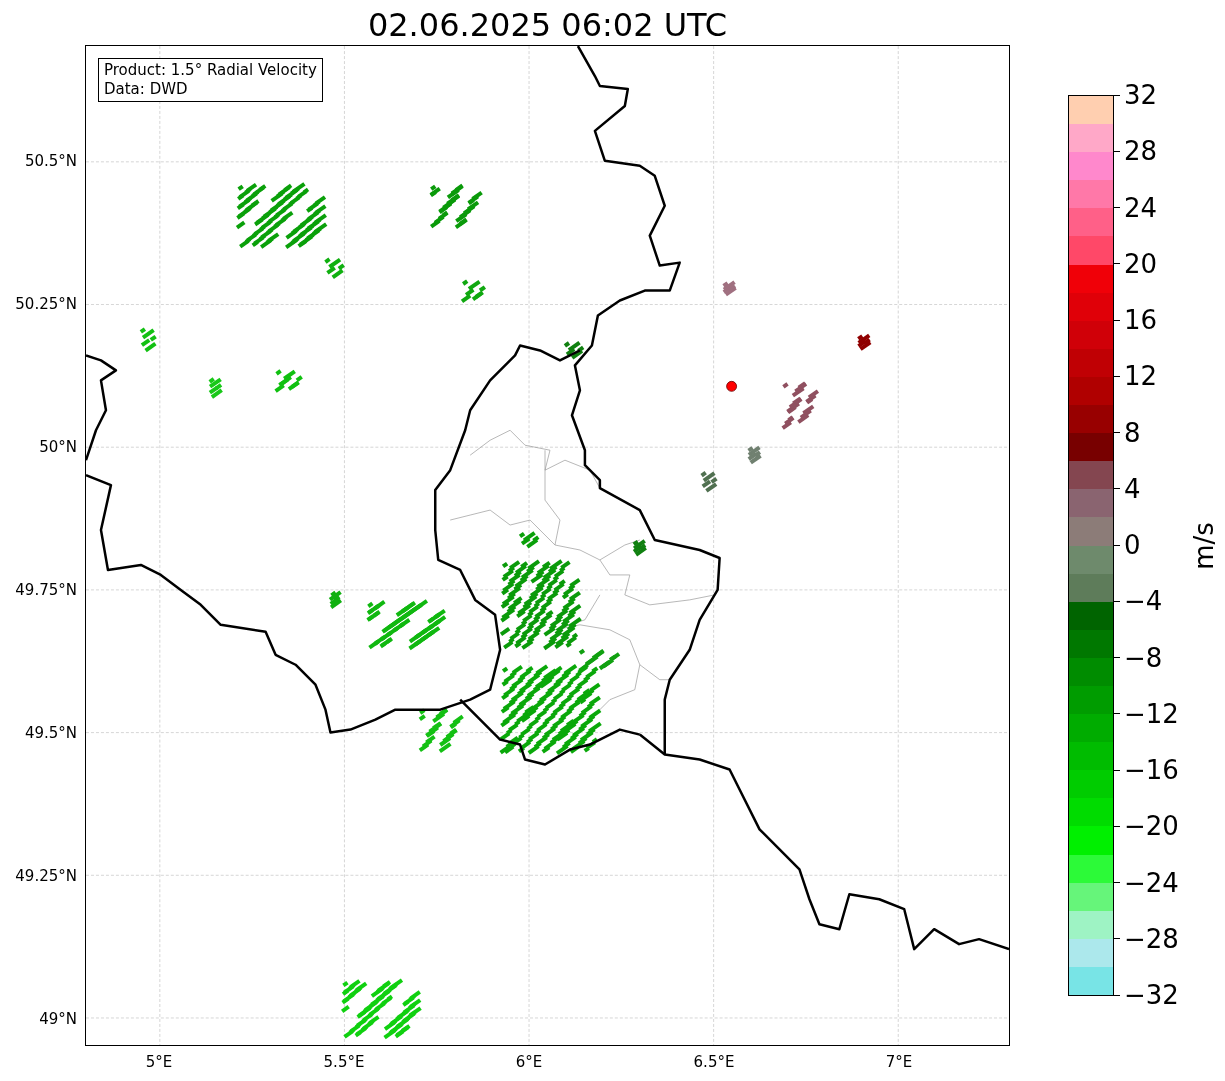 This screenshot has width=1225, height=1081. I want to click on colorbar-tick-label: 12, so click(1140, 376).